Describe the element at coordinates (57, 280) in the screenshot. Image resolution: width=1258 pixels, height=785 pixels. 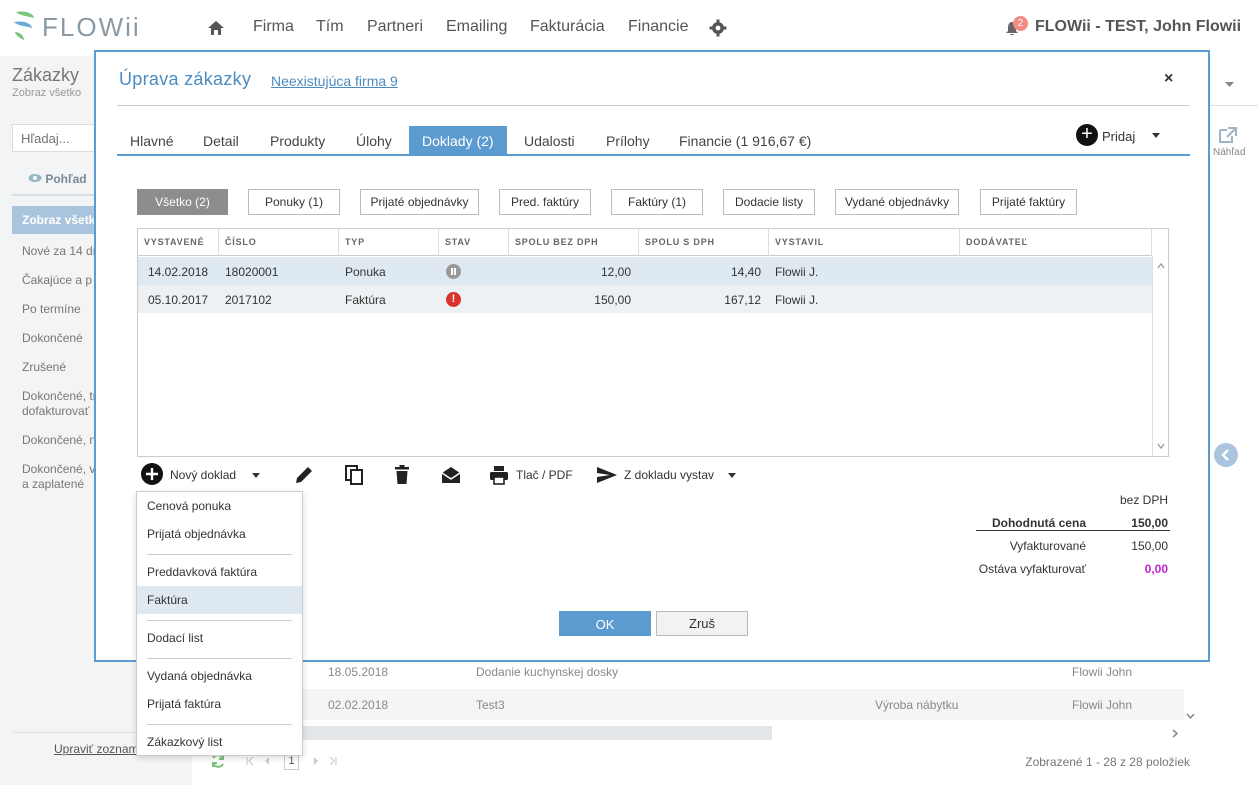
I see `filter-item: Čakajúce a p` at that location.